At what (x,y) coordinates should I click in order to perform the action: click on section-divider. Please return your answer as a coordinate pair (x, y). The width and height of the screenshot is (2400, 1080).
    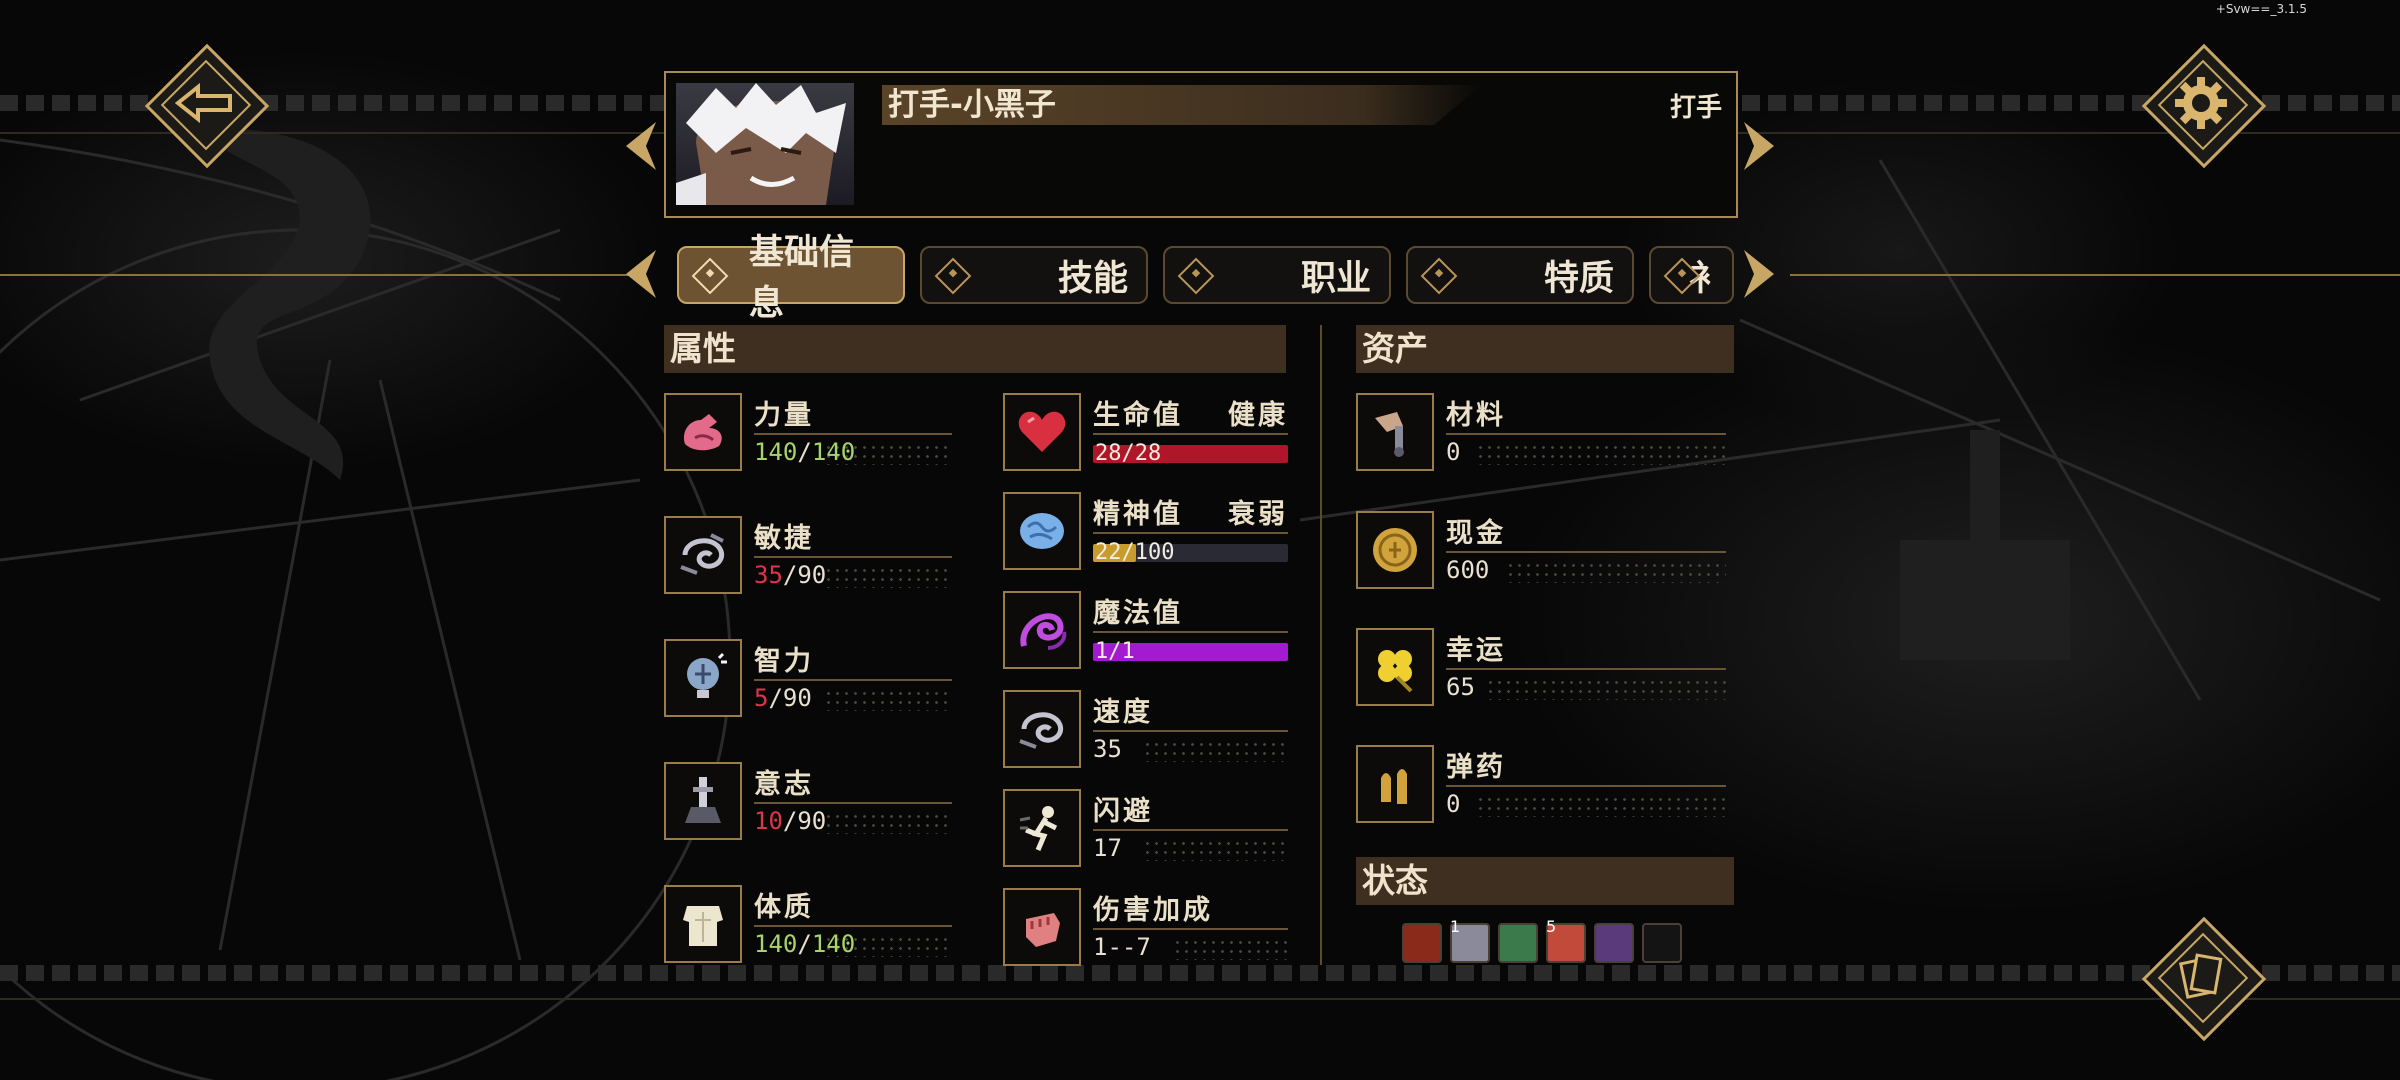
    Looking at the image, I should click on (1321, 645).